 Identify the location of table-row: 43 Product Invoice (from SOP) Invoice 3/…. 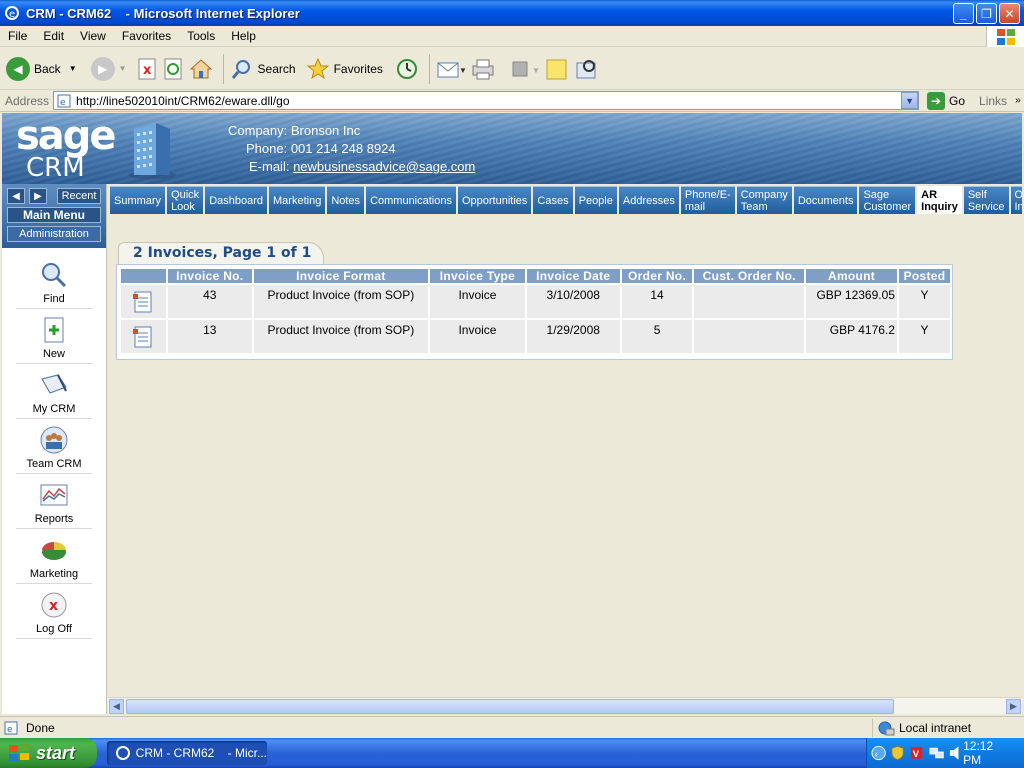
(535, 301).